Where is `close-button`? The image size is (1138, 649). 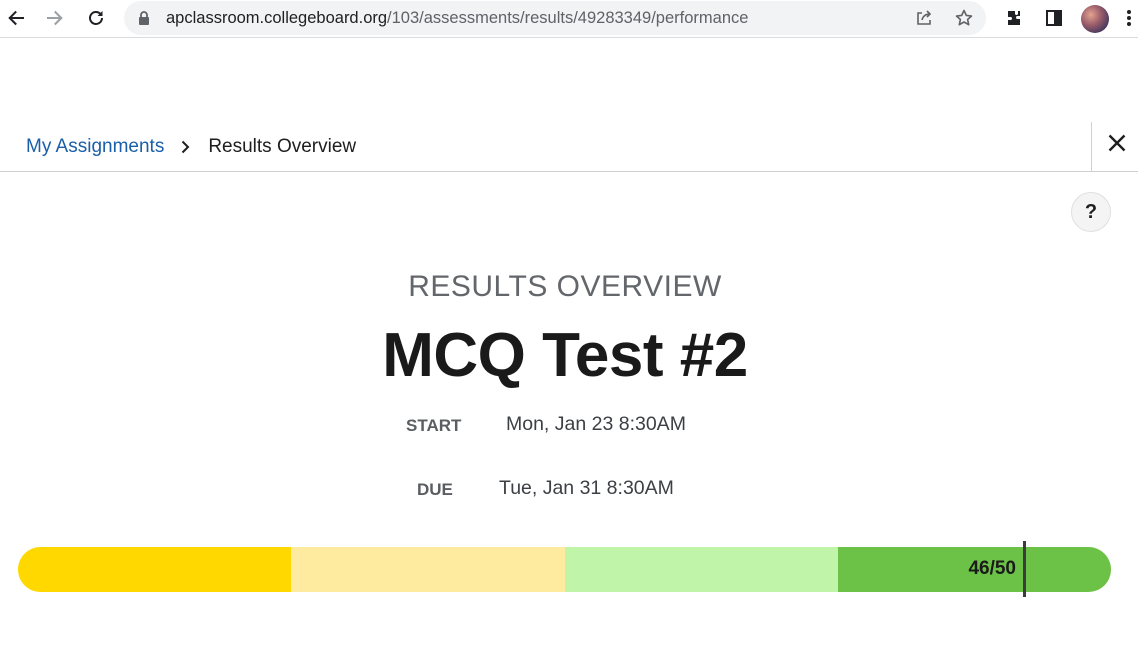 close-button is located at coordinates (1117, 143).